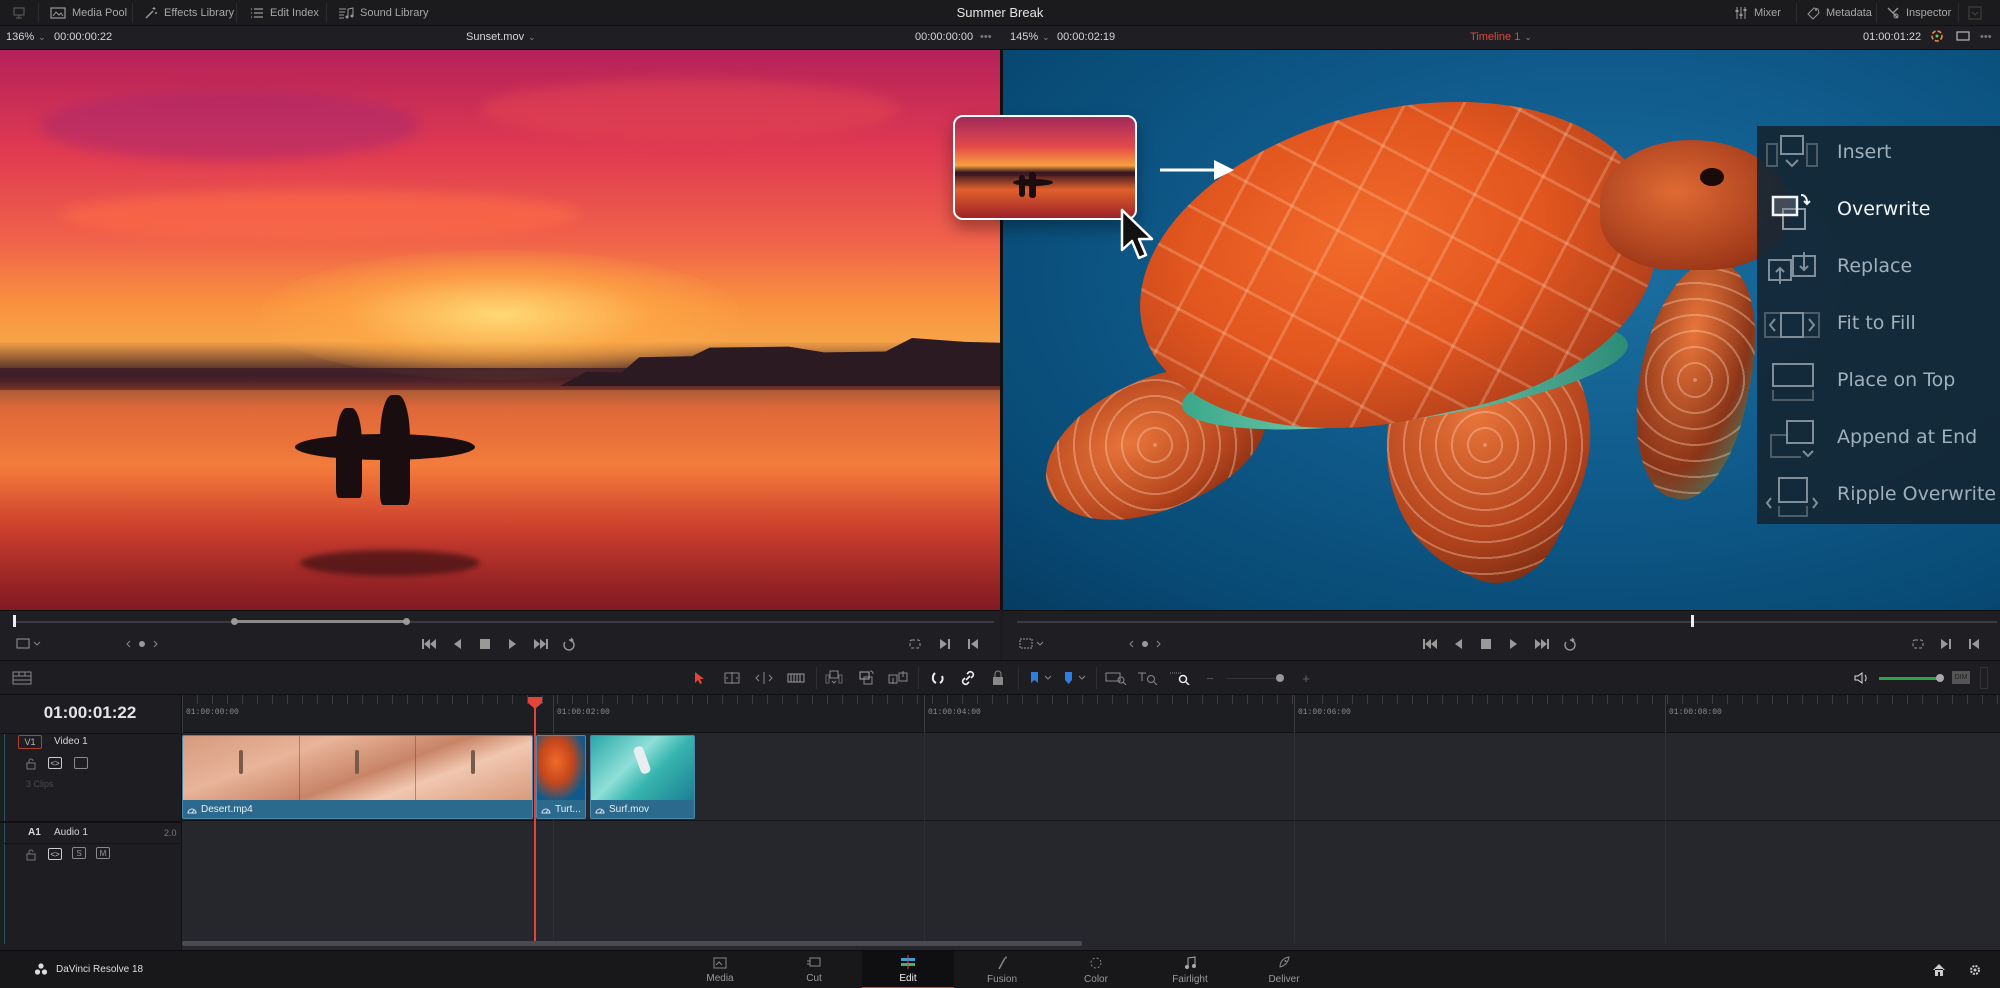  I want to click on audio-track-lane, so click(1091, 883).